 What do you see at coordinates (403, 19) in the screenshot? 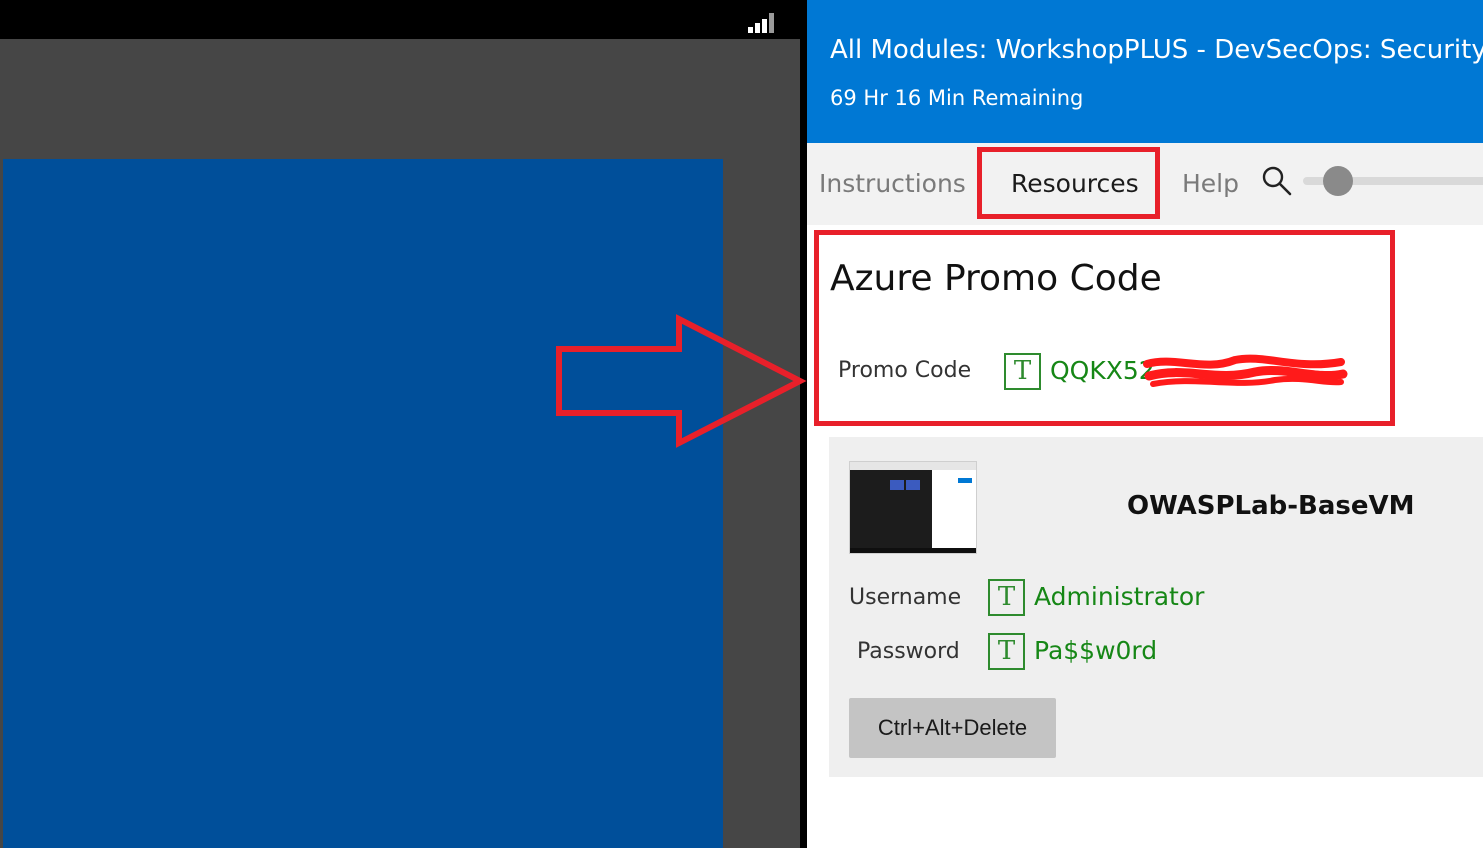
I see `vm-top-bar` at bounding box center [403, 19].